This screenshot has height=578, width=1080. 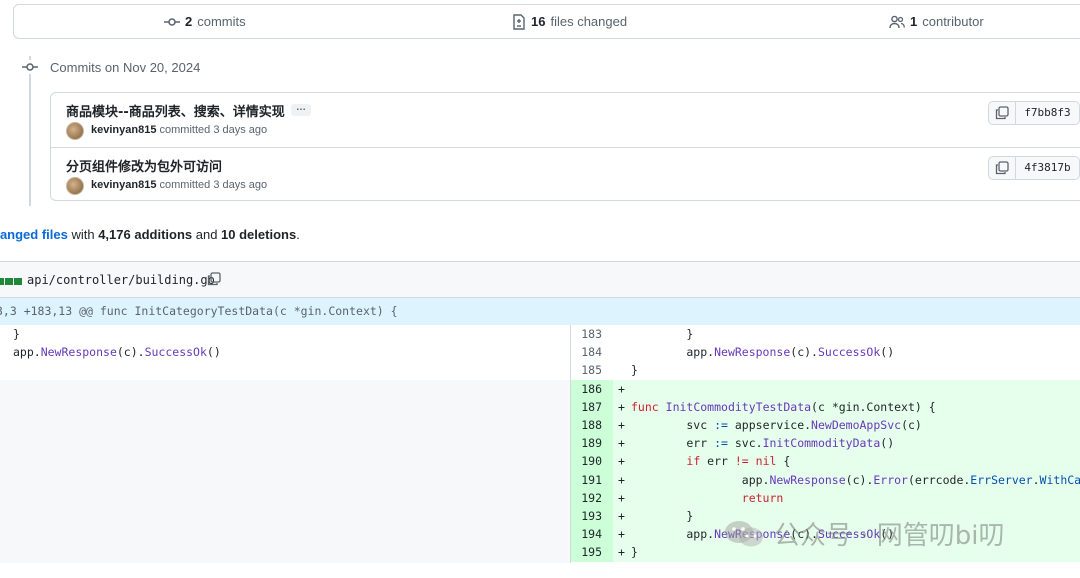 What do you see at coordinates (592, 516) in the screenshot?
I see `line-number: 193` at bounding box center [592, 516].